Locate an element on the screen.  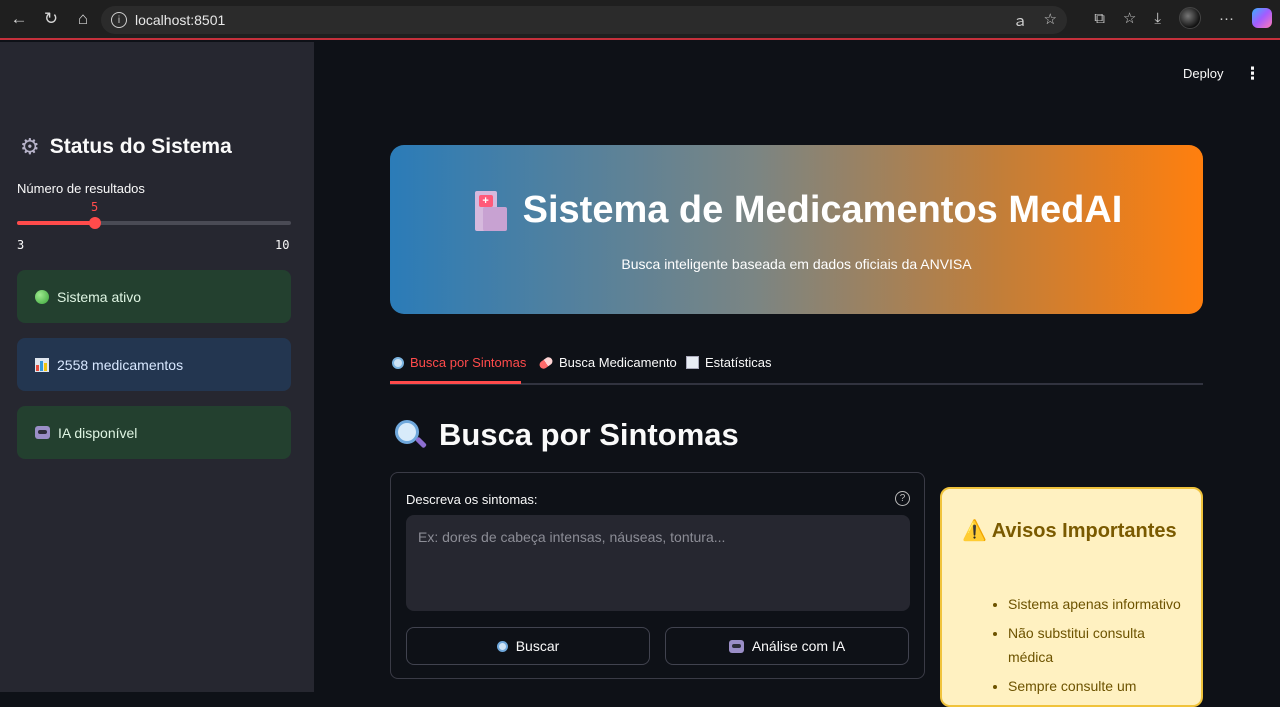
section-title-text: Busca por Sintomas is located at coordinates (589, 434).